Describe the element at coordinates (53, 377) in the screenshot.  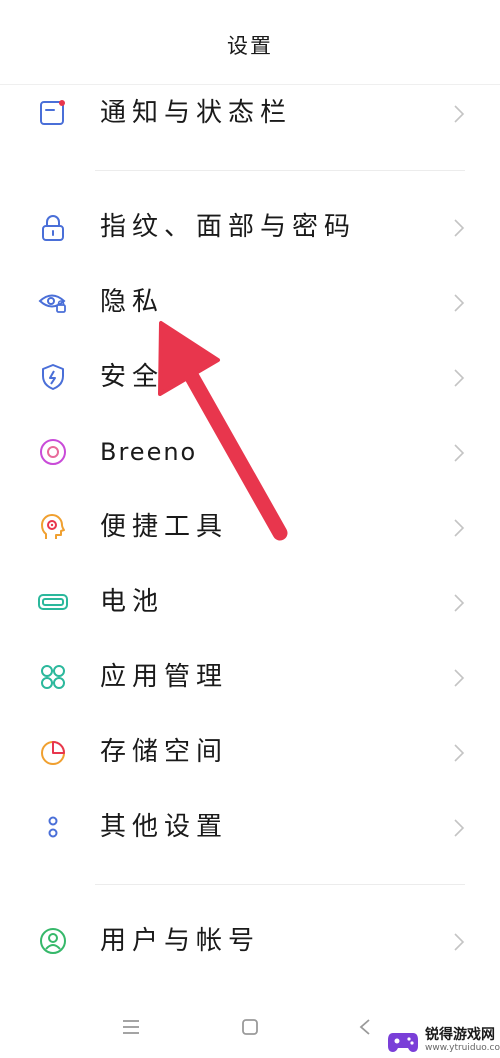
I see `shield-icon` at that location.